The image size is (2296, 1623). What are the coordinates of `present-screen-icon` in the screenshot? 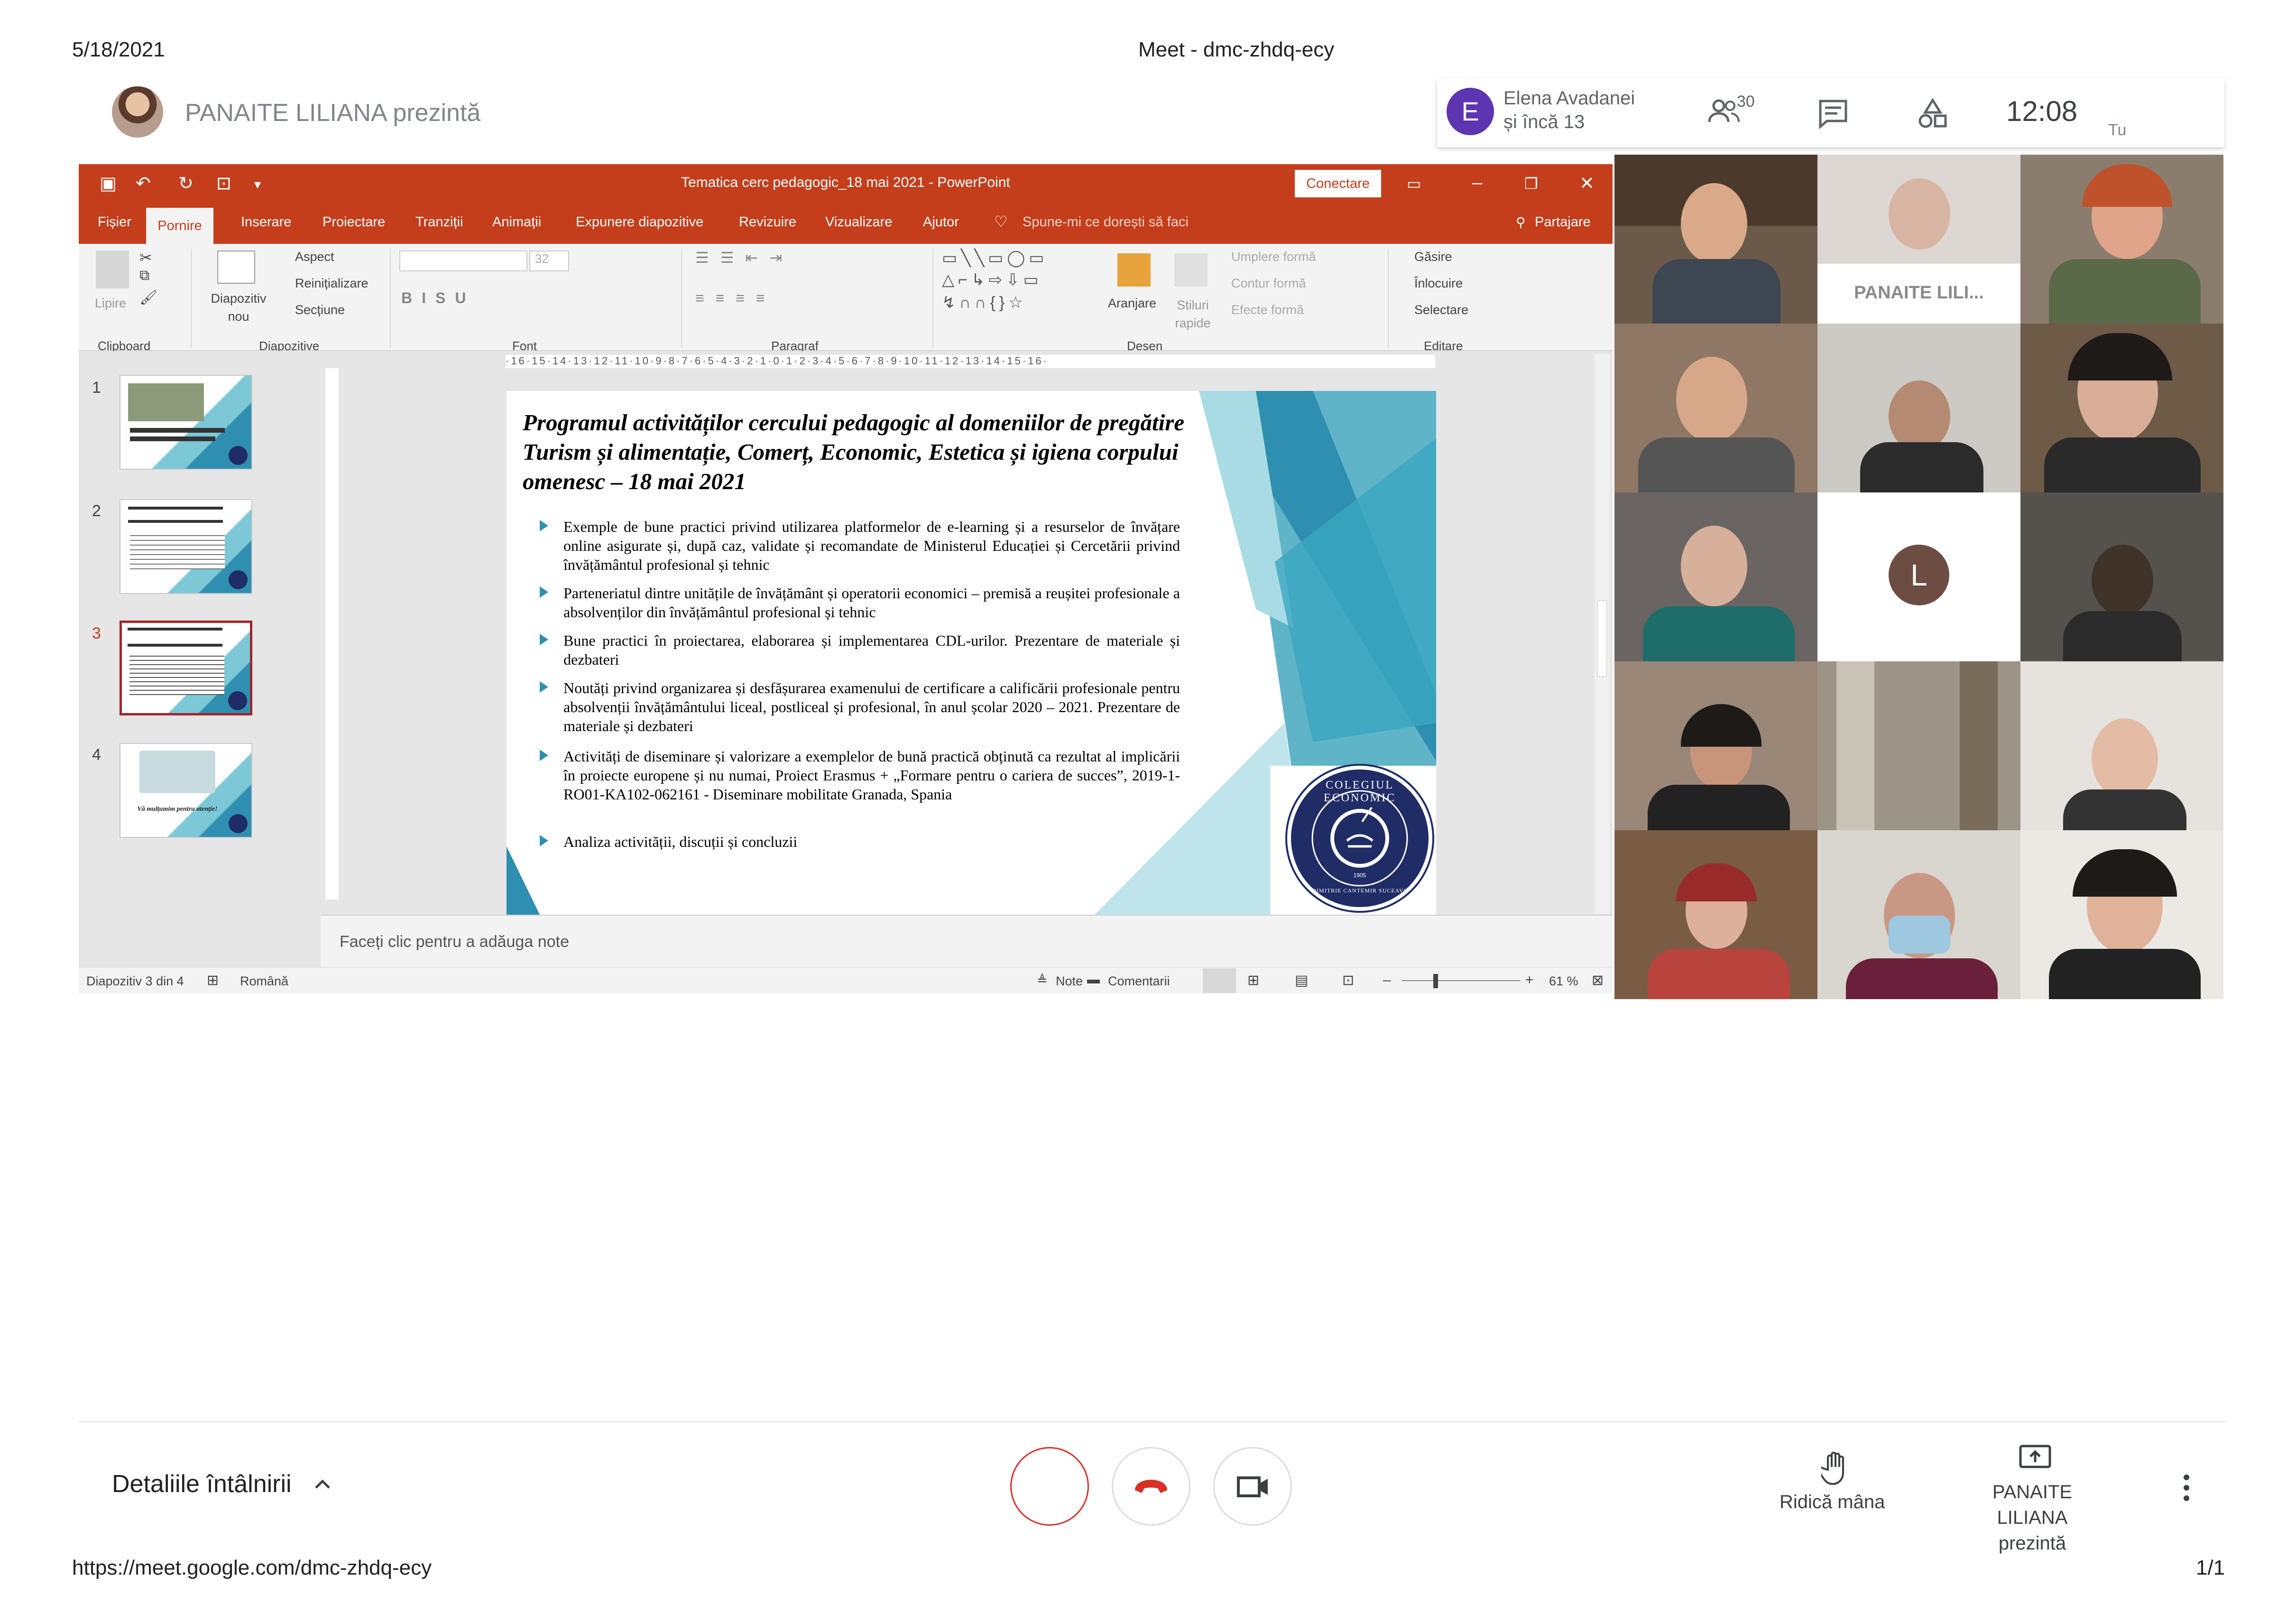 It's located at (2036, 1458).